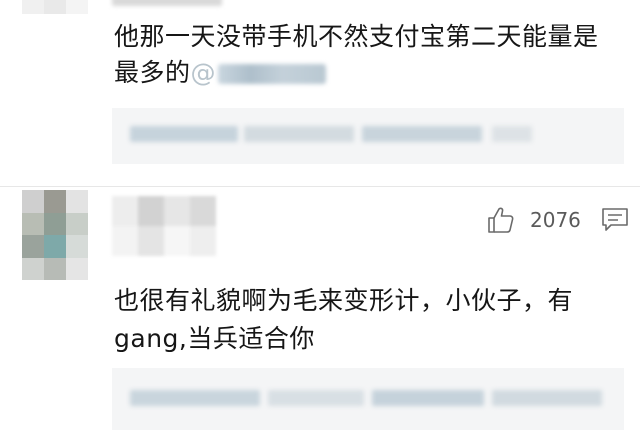 The height and width of the screenshot is (430, 640). Describe the element at coordinates (555, 220) in the screenshot. I see `like-count: 2076` at that location.